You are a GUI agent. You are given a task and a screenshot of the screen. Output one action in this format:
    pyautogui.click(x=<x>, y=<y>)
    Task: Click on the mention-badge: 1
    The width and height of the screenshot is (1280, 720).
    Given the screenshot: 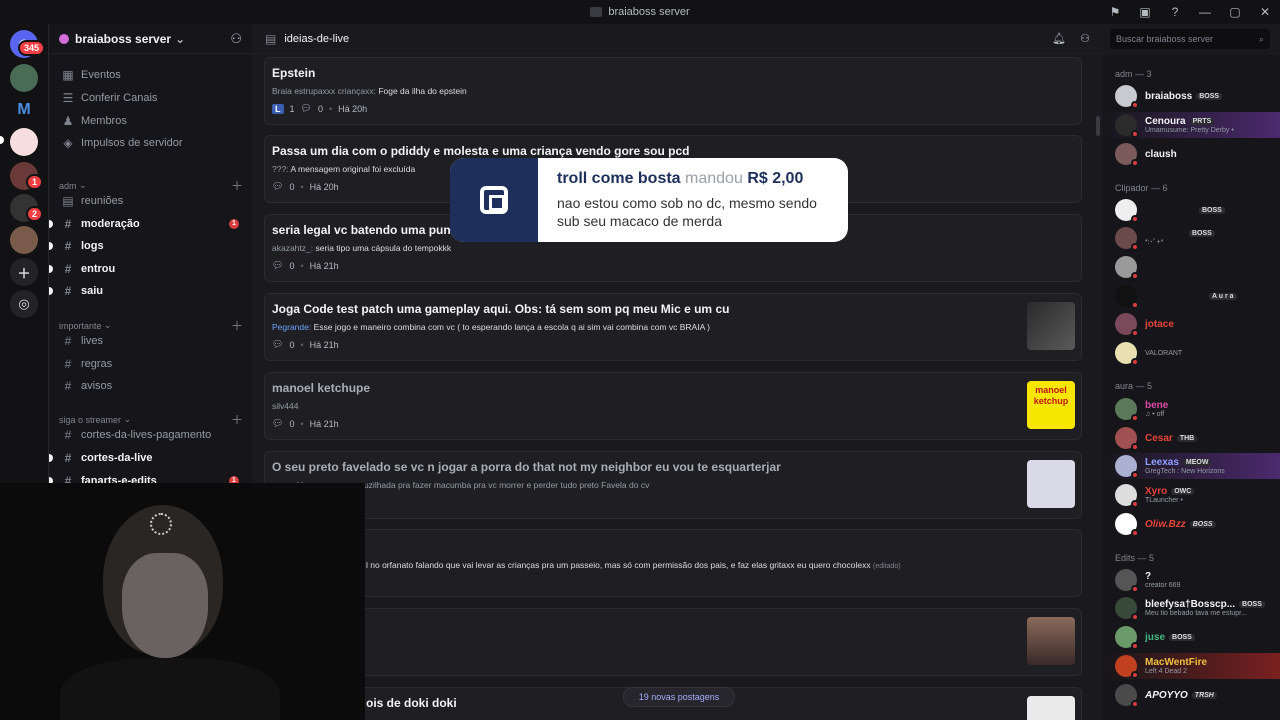 What is the action you would take?
    pyautogui.click(x=234, y=224)
    